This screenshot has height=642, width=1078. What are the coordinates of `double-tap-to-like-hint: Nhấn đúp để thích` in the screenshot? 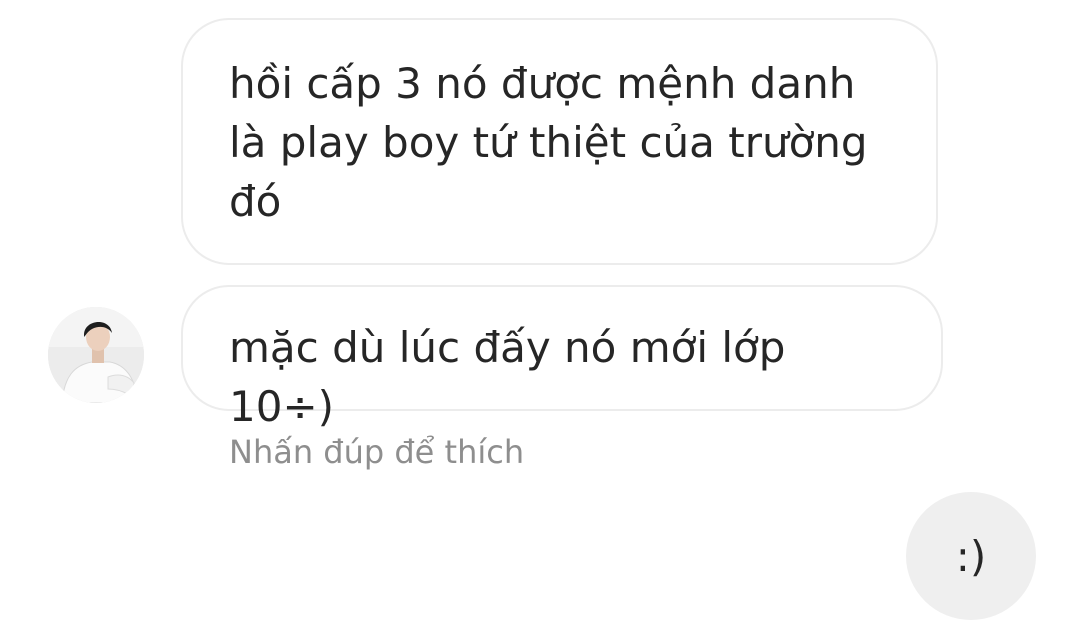 It's located at (377, 452).